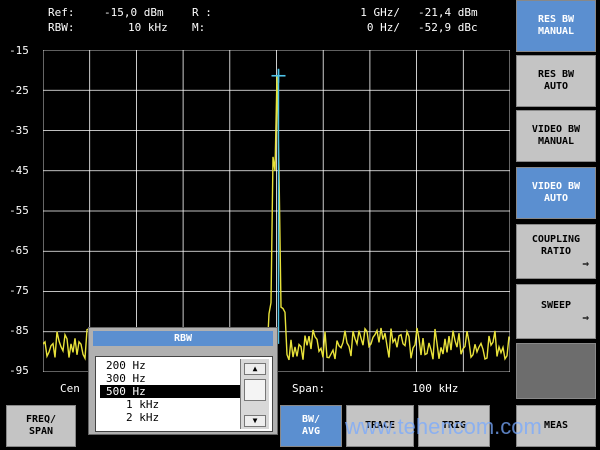 Image resolution: width=600 pixels, height=450 pixels. I want to click on rbw-option-list: 200 Hz 300 Hz 500 Hz 1 kHz 2 kHz ▲ ▼, so click(184, 394).